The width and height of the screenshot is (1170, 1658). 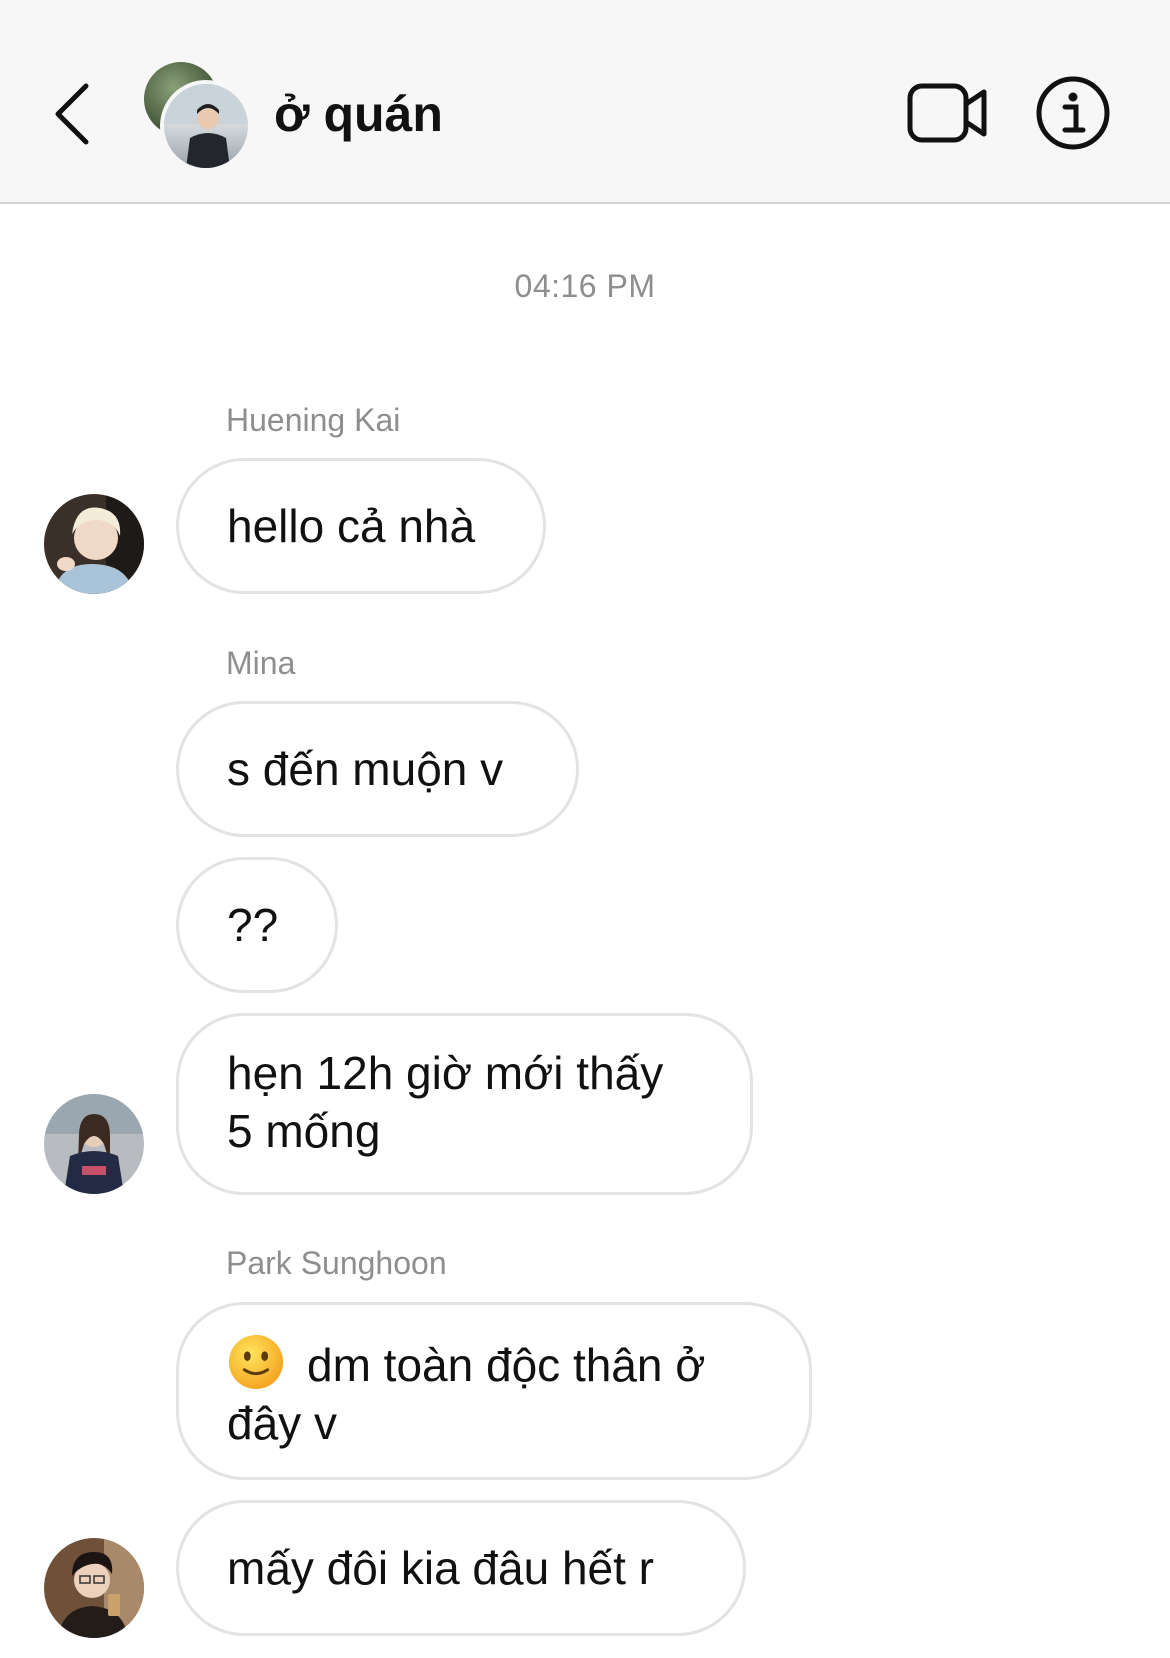 I want to click on info-button, so click(x=1073, y=113).